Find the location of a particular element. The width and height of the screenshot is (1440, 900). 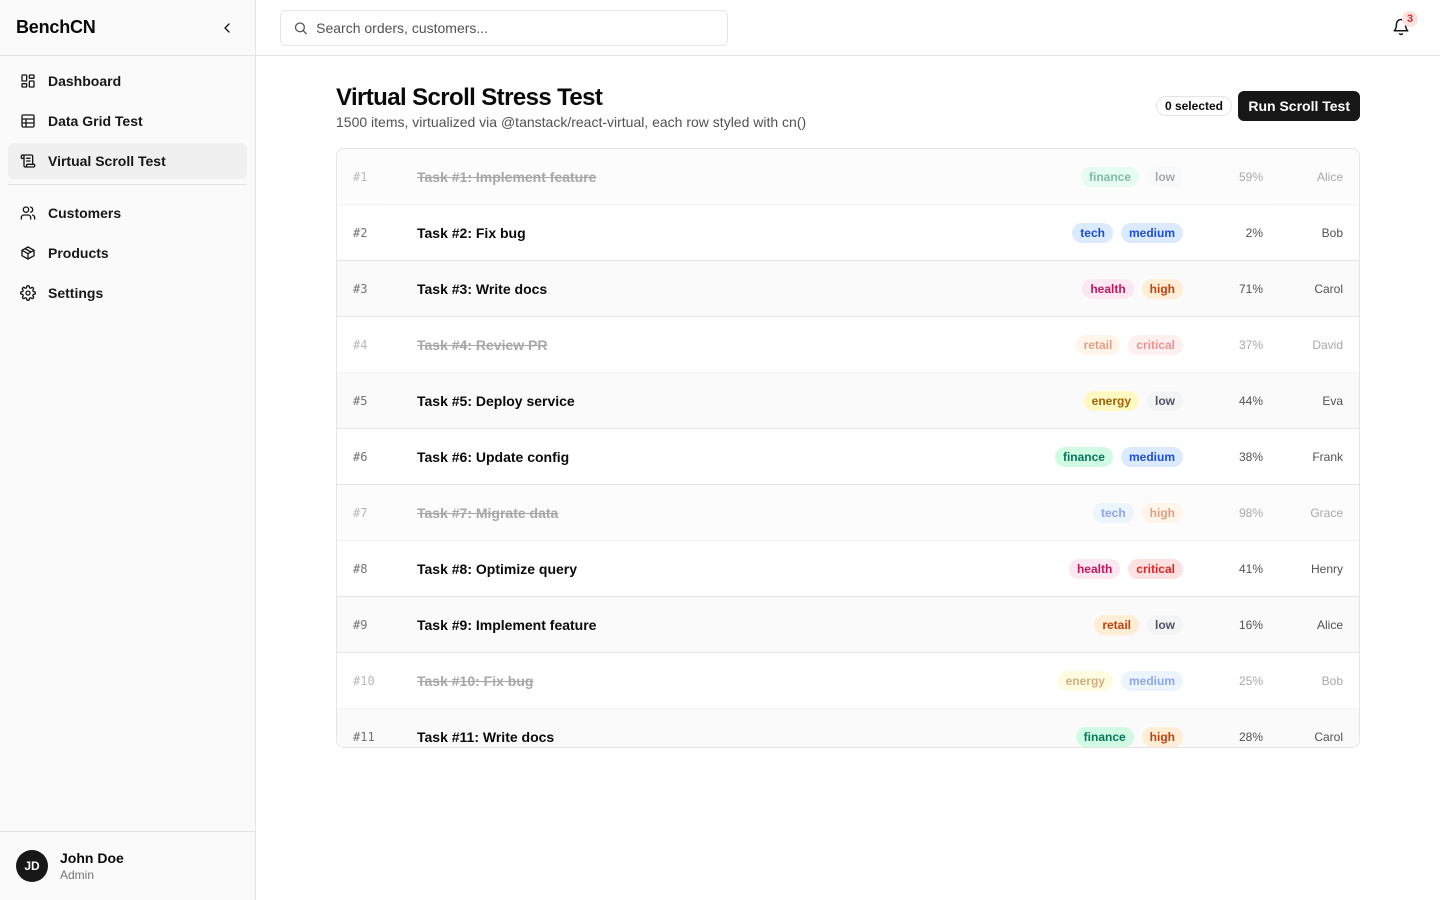

row-number: #3 is located at coordinates (360, 288).